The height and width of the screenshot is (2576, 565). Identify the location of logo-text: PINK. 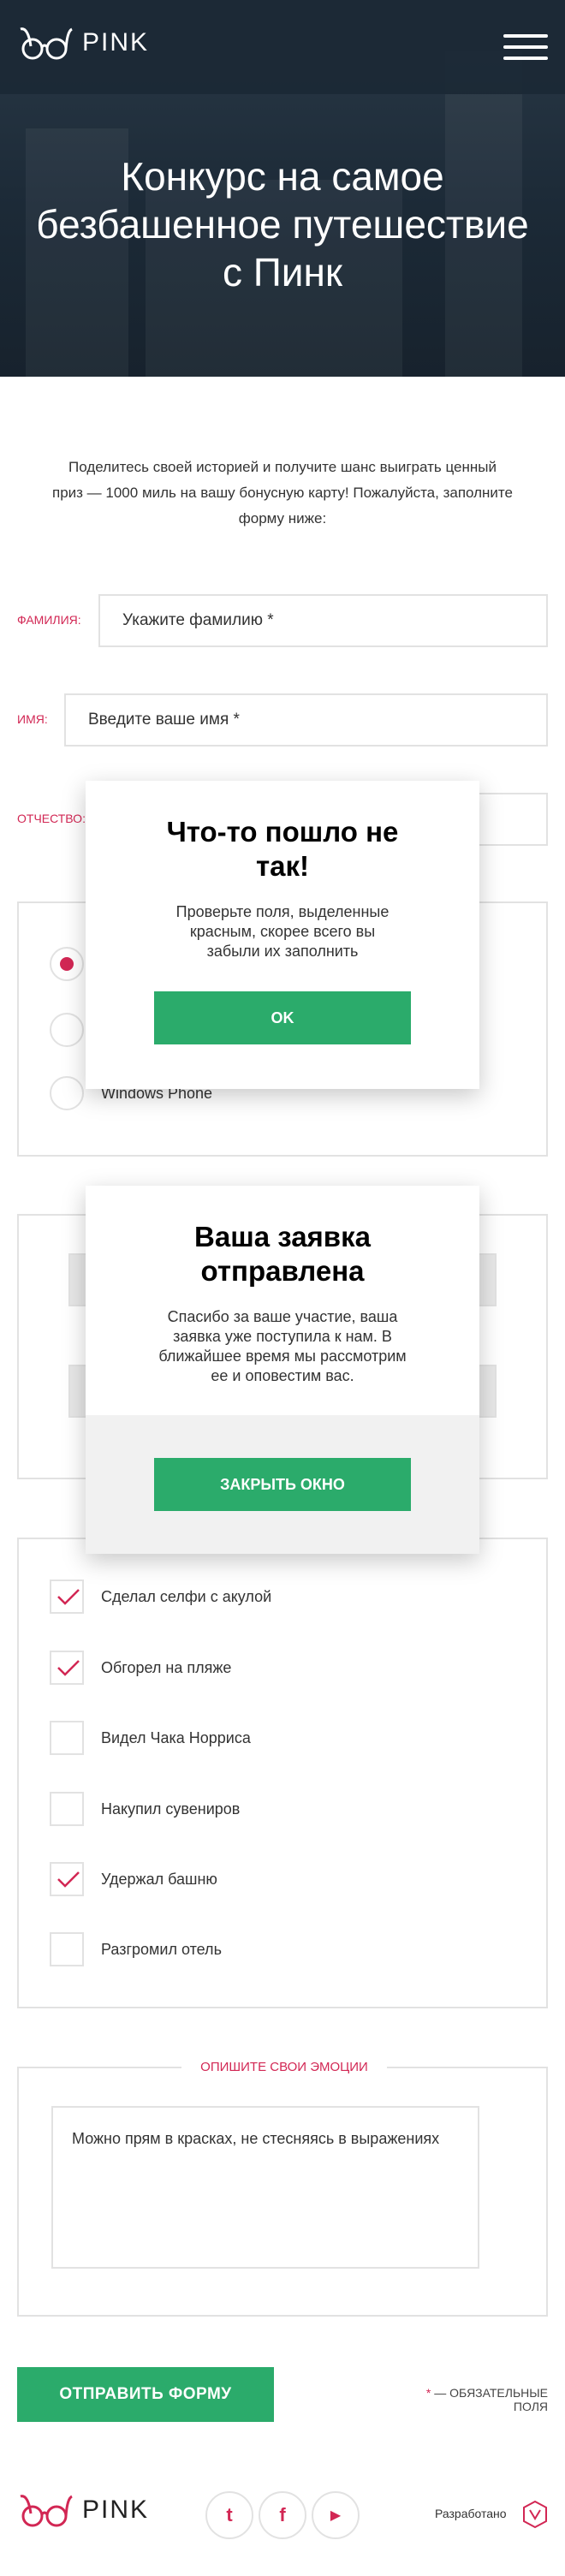
(116, 42).